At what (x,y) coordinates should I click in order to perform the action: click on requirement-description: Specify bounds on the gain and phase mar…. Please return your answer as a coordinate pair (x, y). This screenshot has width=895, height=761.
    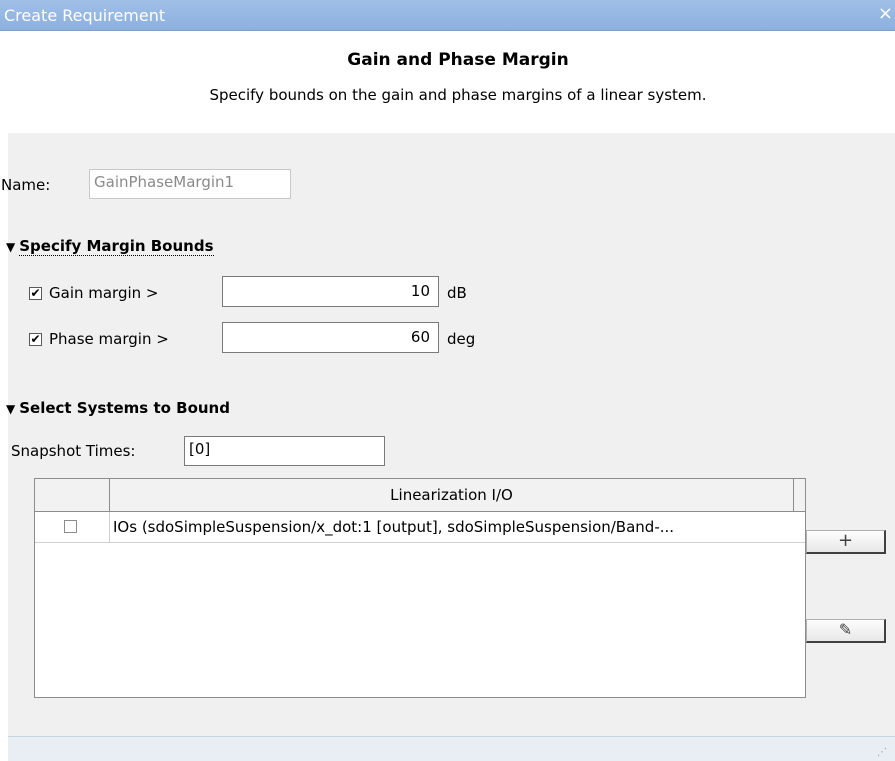
    Looking at the image, I should click on (458, 95).